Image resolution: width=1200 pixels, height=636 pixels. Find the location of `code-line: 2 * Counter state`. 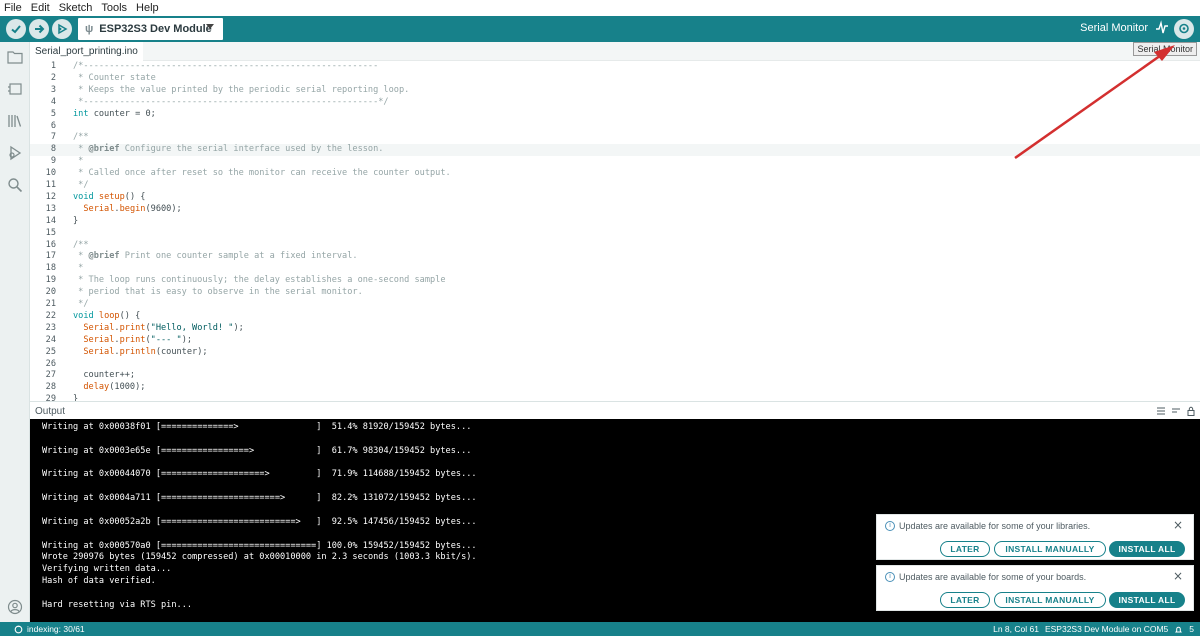

code-line: 2 * Counter state is located at coordinates (615, 79).